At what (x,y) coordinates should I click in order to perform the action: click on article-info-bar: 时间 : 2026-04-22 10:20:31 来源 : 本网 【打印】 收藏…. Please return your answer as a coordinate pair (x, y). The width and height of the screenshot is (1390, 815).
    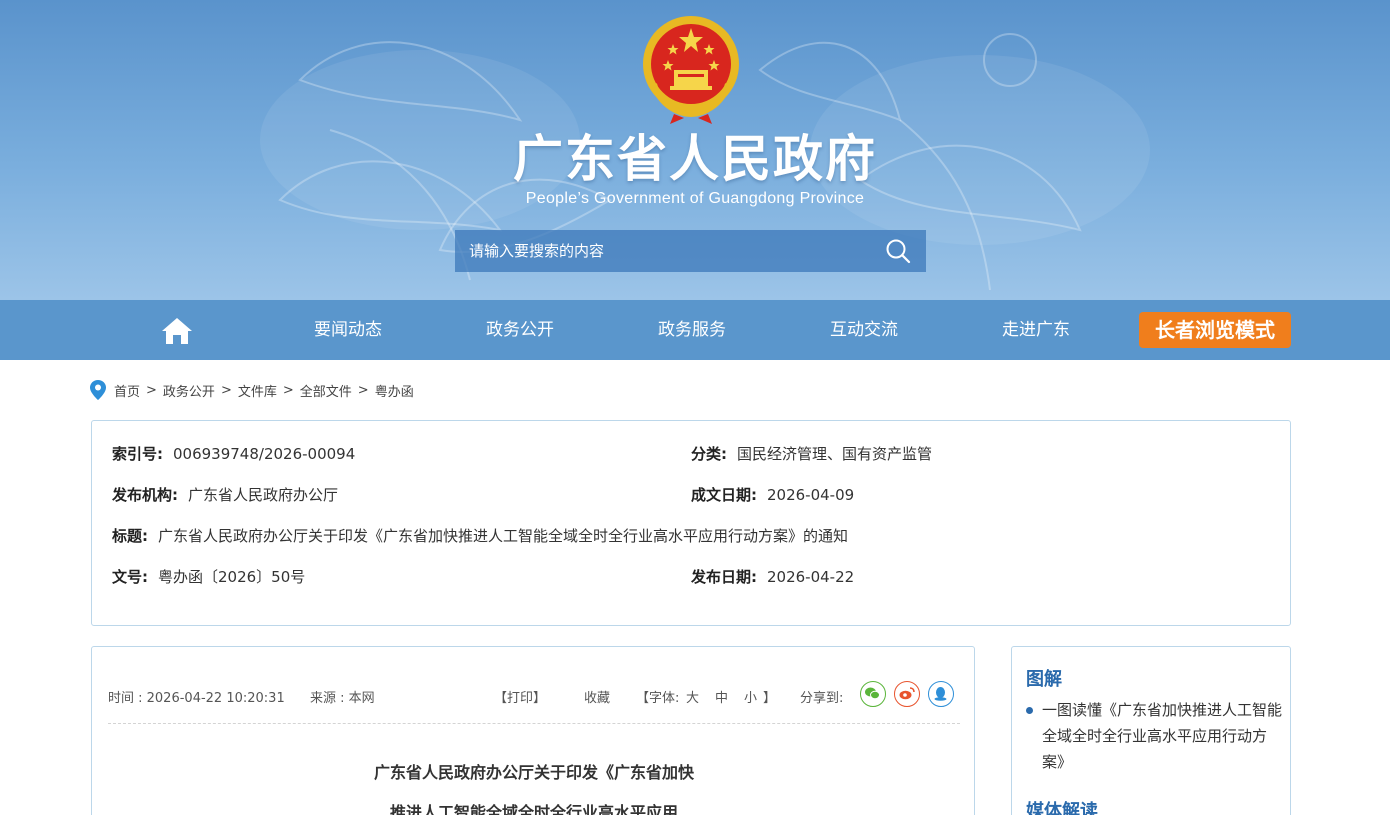
    Looking at the image, I should click on (534, 695).